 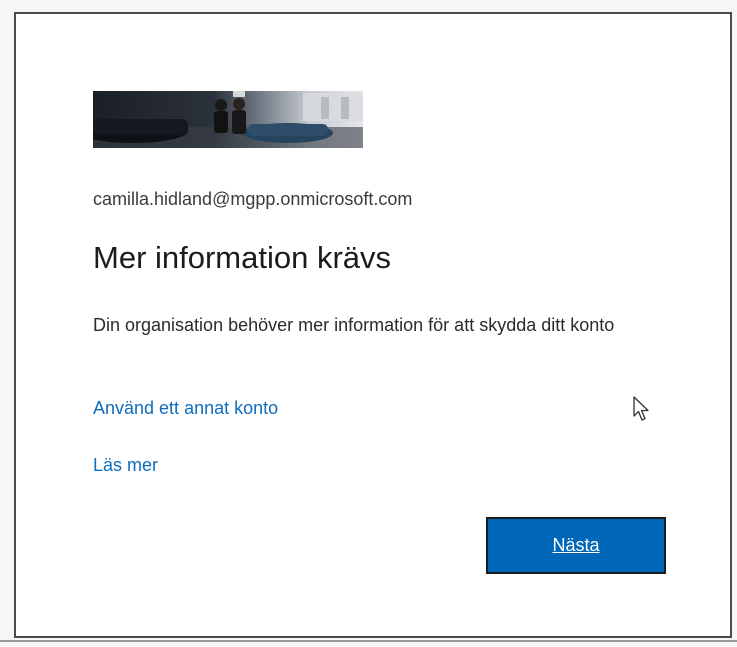 What do you see at coordinates (242, 257) in the screenshot?
I see `page-title: Mer information krävs` at bounding box center [242, 257].